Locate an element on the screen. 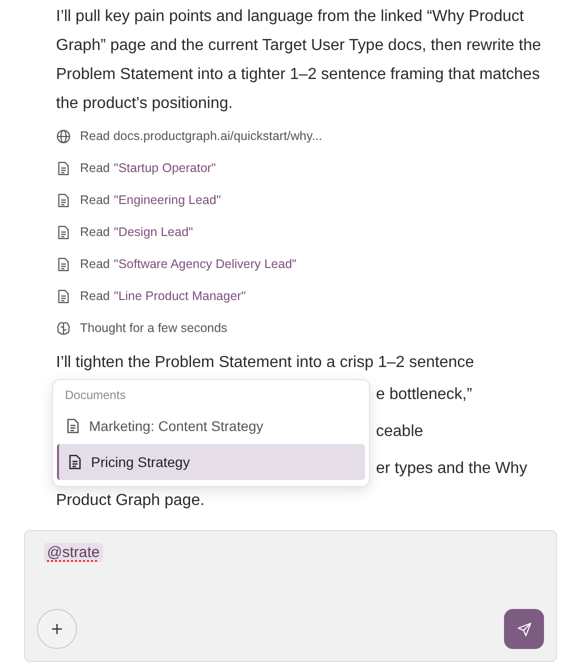 This screenshot has width=581, height=664. message-text: er types and the Why is located at coordinates (452, 469).